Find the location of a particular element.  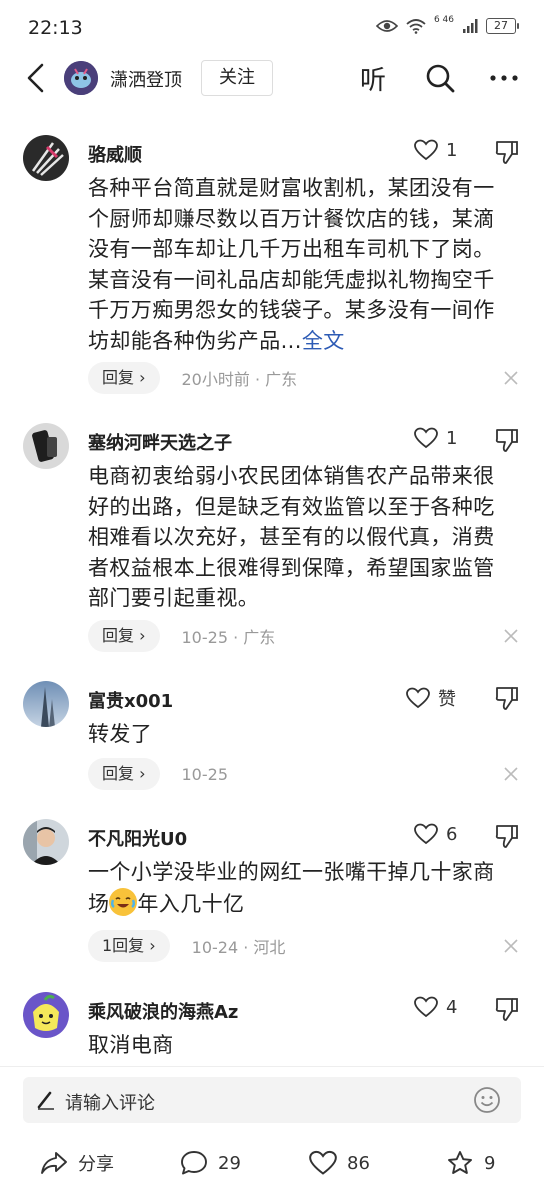

search-icon is located at coordinates (440, 78).